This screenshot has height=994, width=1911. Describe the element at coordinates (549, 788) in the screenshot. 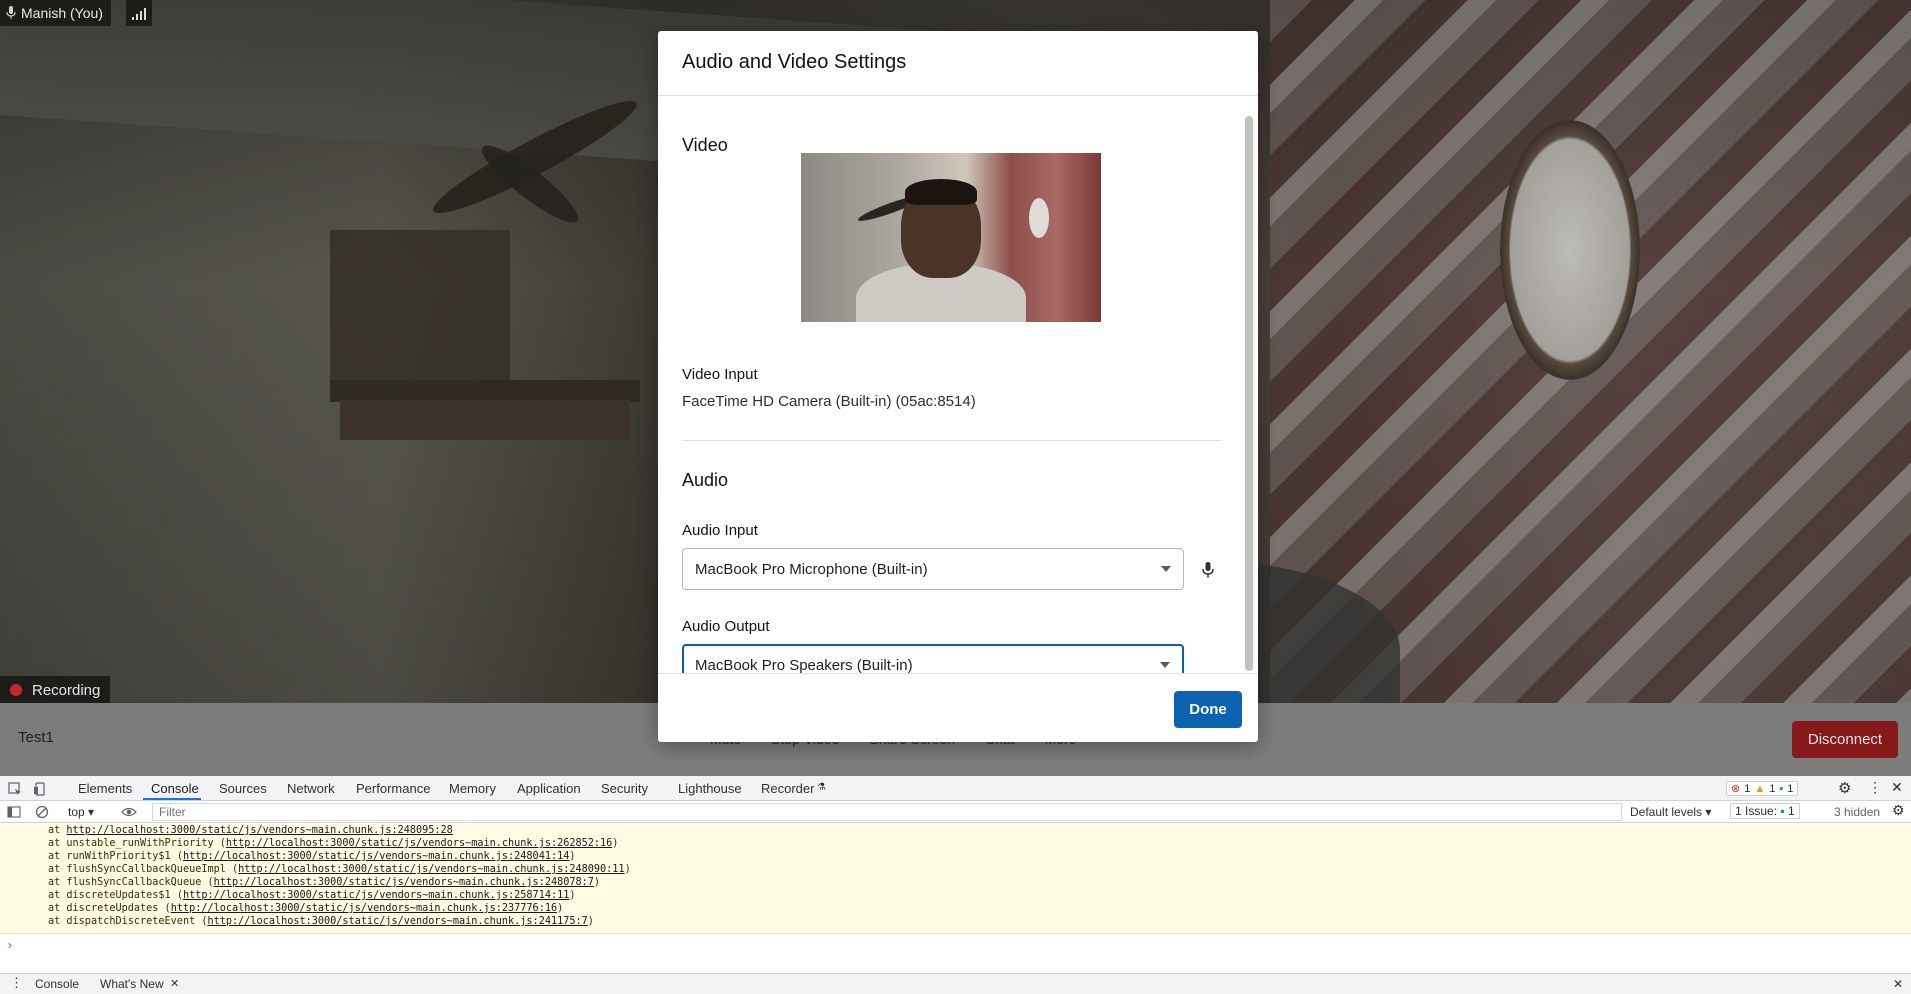

I see `tab-application: Application` at that location.